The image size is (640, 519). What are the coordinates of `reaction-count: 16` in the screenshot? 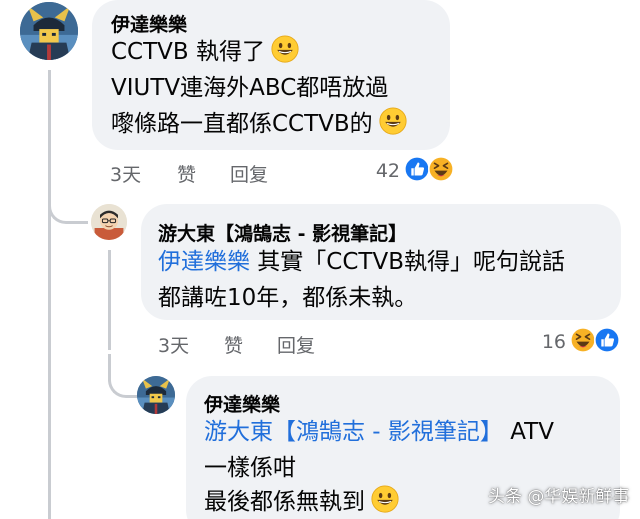 It's located at (547, 342).